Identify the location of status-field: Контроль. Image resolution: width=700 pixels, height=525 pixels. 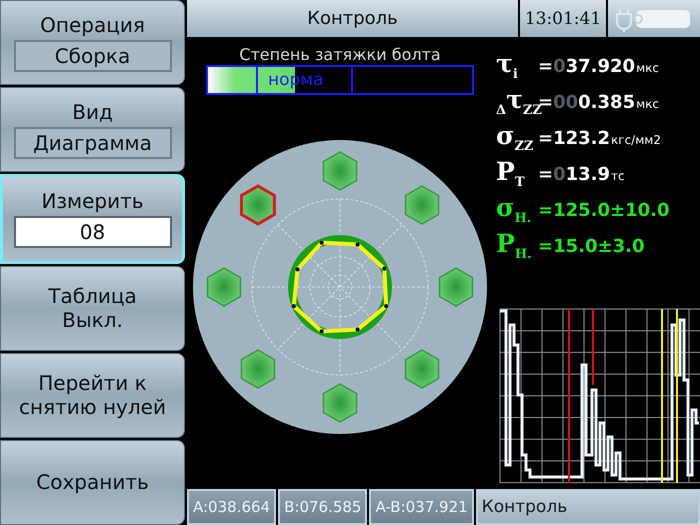
(588, 507).